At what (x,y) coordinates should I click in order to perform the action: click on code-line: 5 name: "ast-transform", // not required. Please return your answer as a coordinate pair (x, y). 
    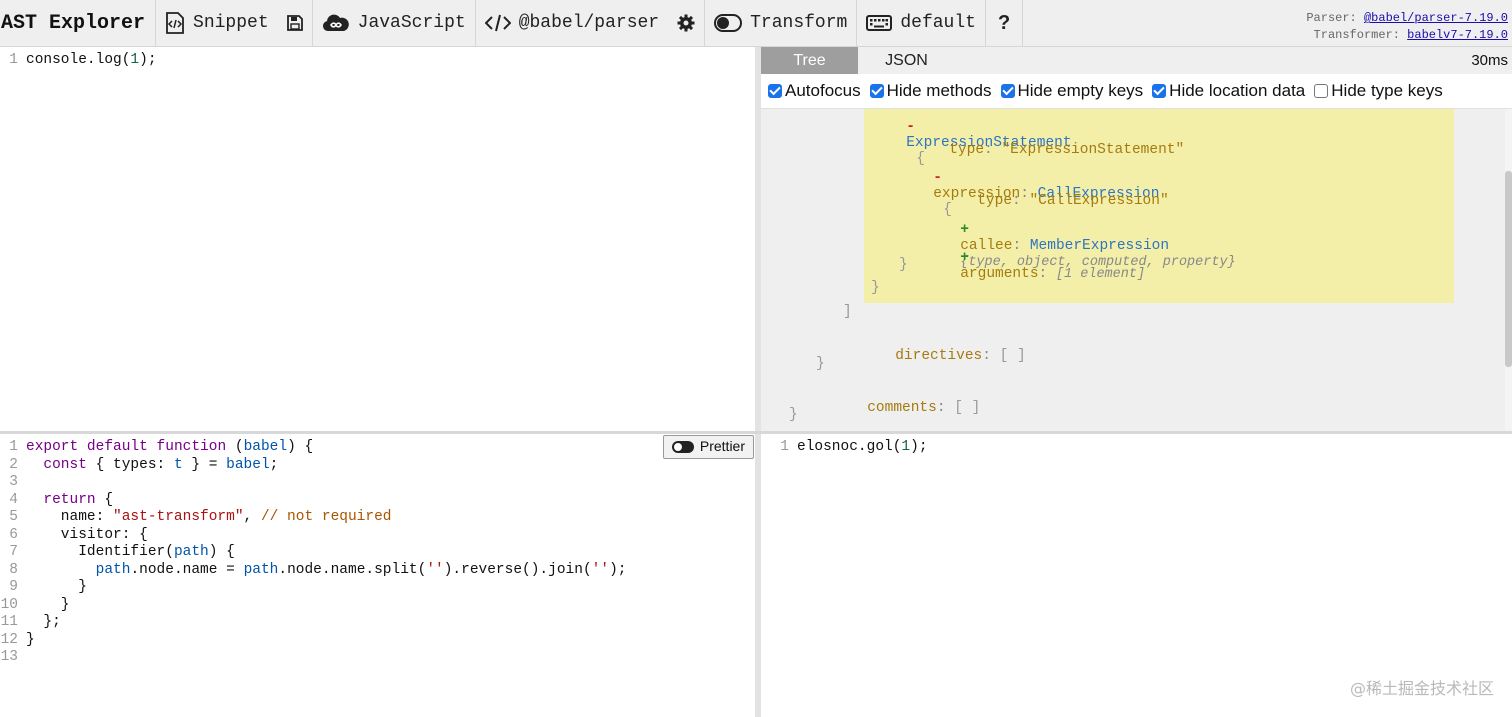
    Looking at the image, I should click on (377, 518).